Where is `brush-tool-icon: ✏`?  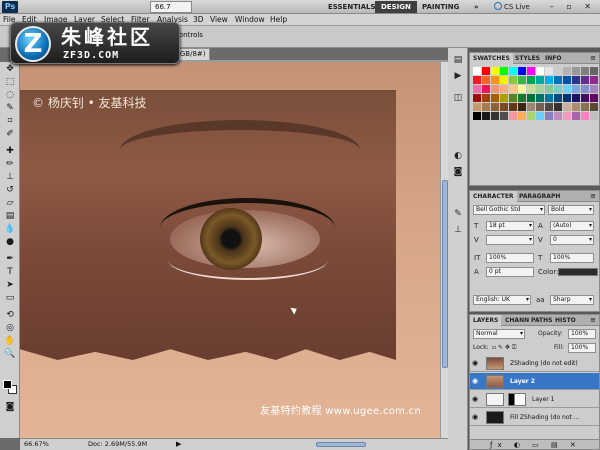 brush-tool-icon: ✏ is located at coordinates (10, 164).